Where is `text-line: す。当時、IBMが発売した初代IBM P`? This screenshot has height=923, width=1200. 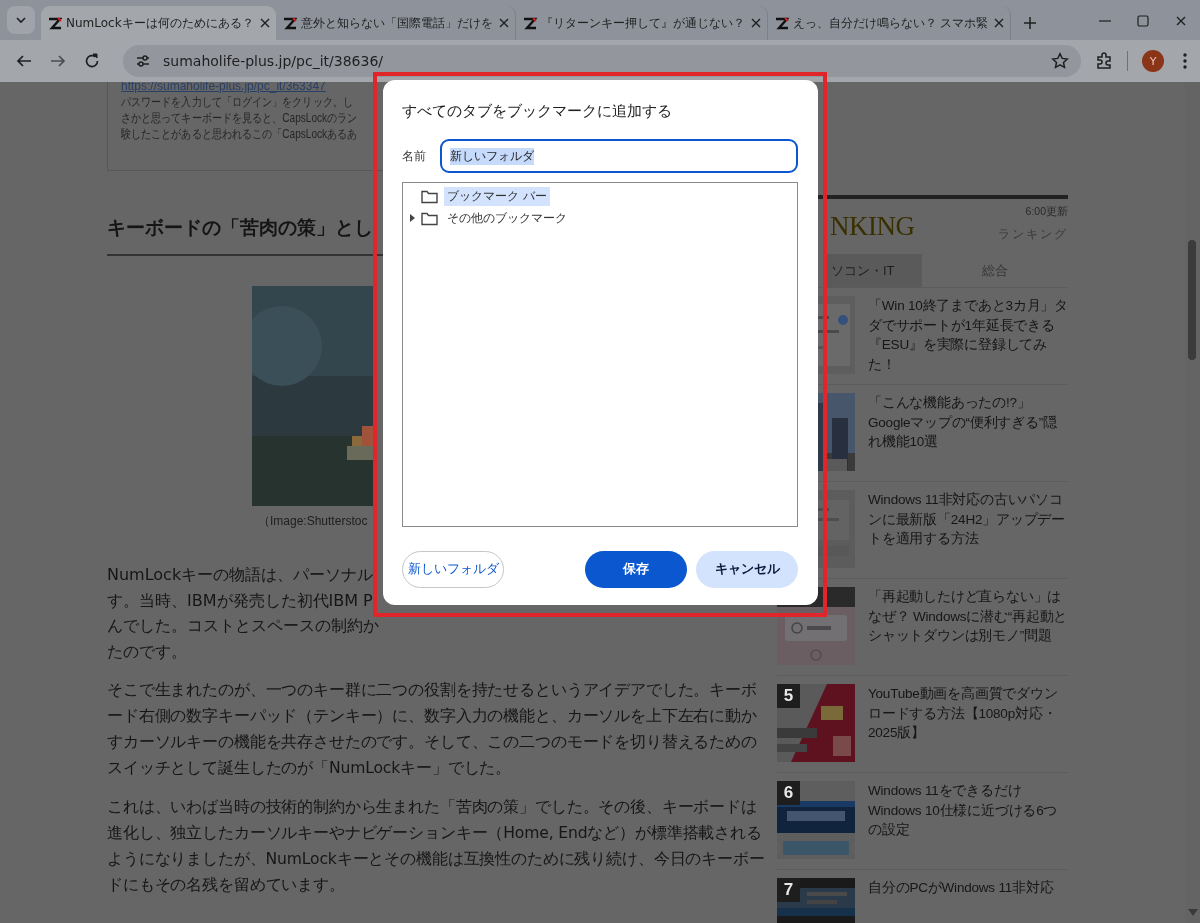 text-line: す。当時、IBMが発売した初代IBM P is located at coordinates (240, 600).